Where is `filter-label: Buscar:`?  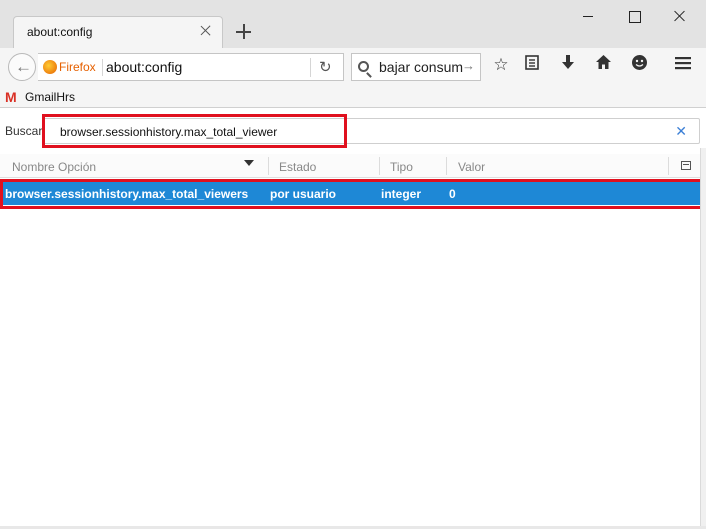 filter-label: Buscar: is located at coordinates (25, 131).